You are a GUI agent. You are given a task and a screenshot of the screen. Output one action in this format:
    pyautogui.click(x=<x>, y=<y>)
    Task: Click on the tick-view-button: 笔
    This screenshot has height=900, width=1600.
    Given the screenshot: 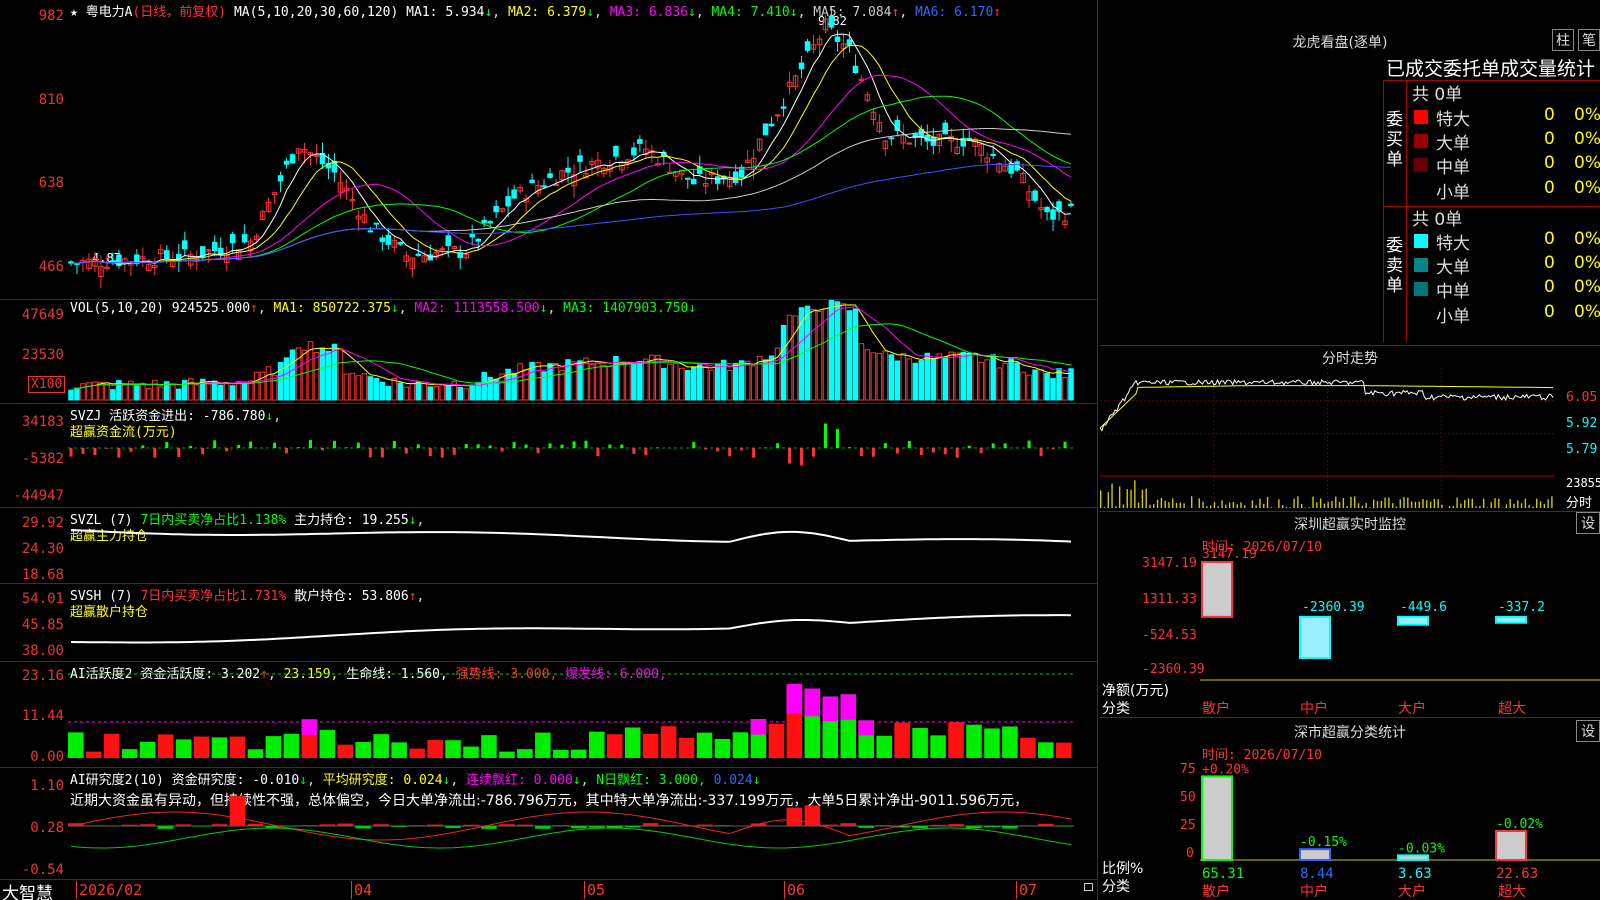 What is the action you would take?
    pyautogui.click(x=1589, y=40)
    